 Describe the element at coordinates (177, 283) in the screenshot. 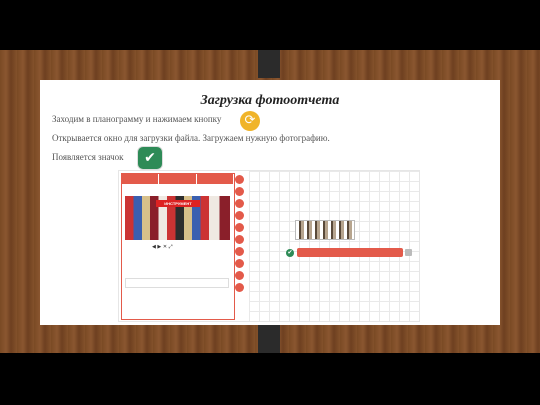

I see `comment-field` at that location.